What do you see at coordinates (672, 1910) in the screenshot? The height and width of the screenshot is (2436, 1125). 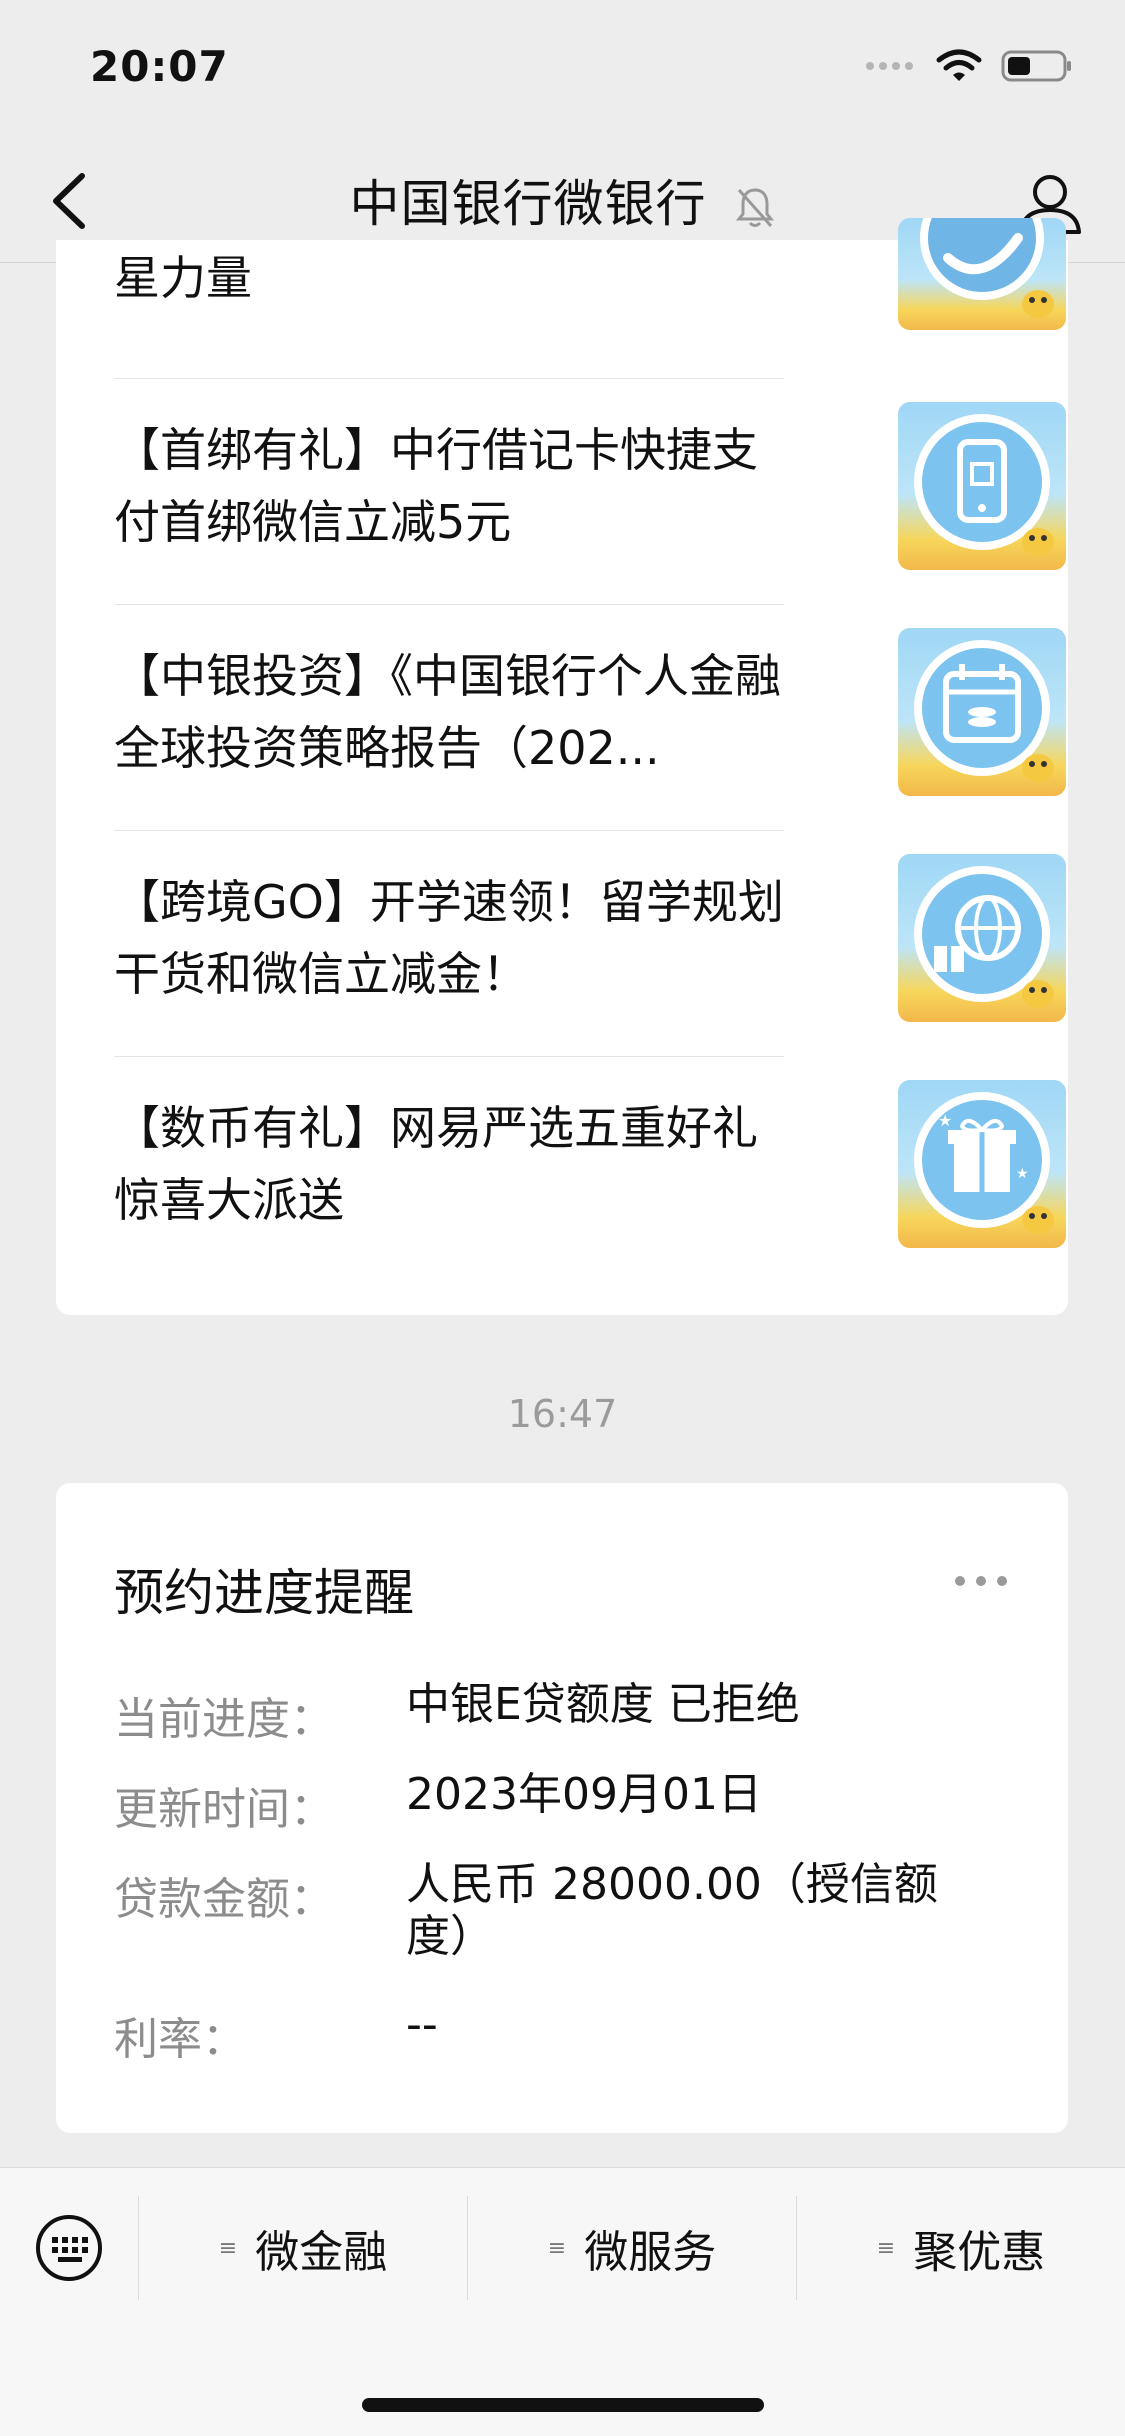 I see `loan-amount-value: 人民币 28000.00（授信额度）` at bounding box center [672, 1910].